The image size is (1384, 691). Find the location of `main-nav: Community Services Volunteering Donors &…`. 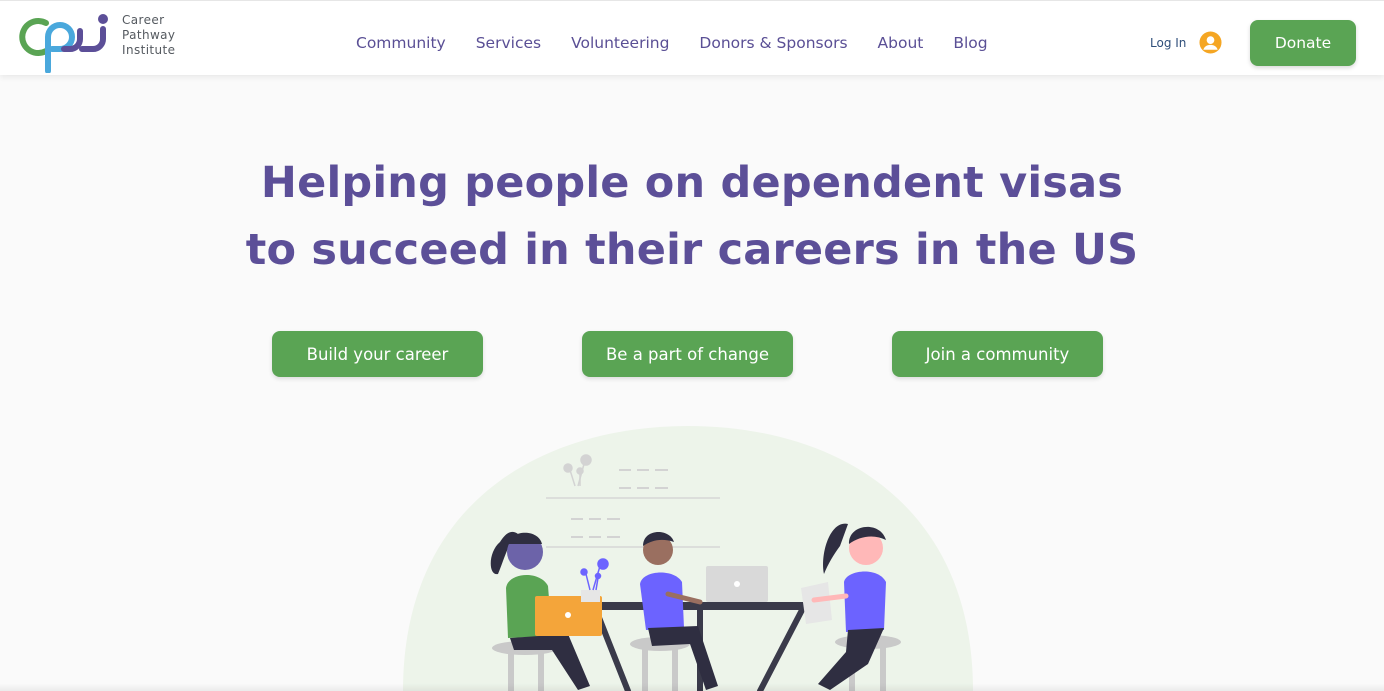

main-nav: Community Services Volunteering Donors &… is located at coordinates (672, 43).